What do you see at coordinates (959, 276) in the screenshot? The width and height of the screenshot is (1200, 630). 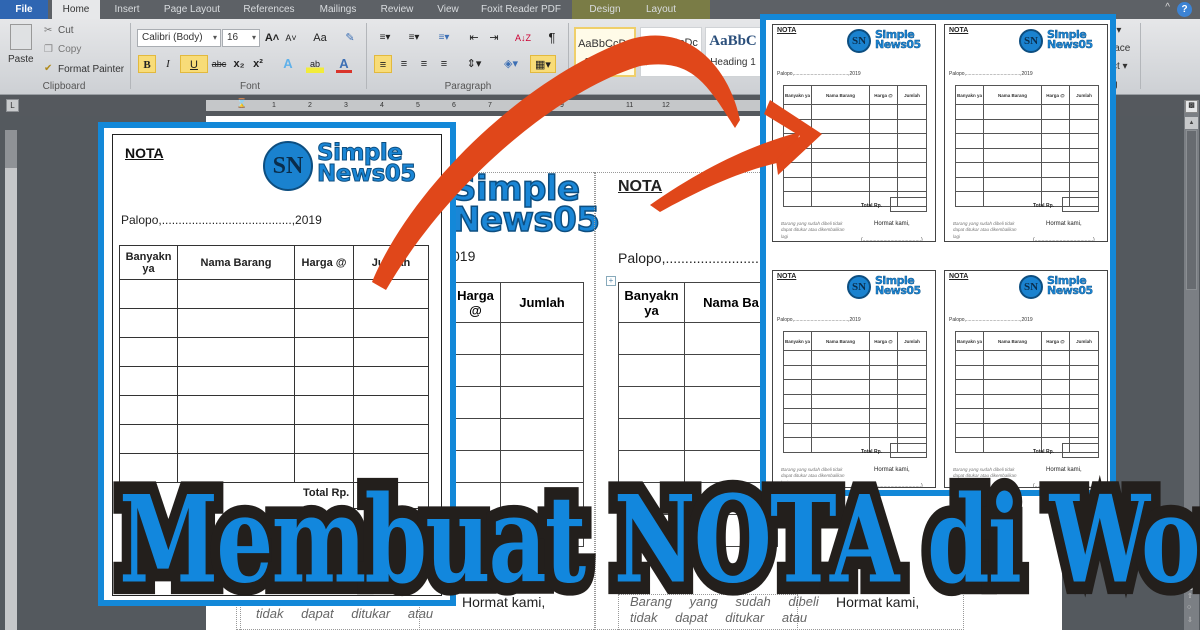 I see `nota-title: NOTA` at bounding box center [959, 276].